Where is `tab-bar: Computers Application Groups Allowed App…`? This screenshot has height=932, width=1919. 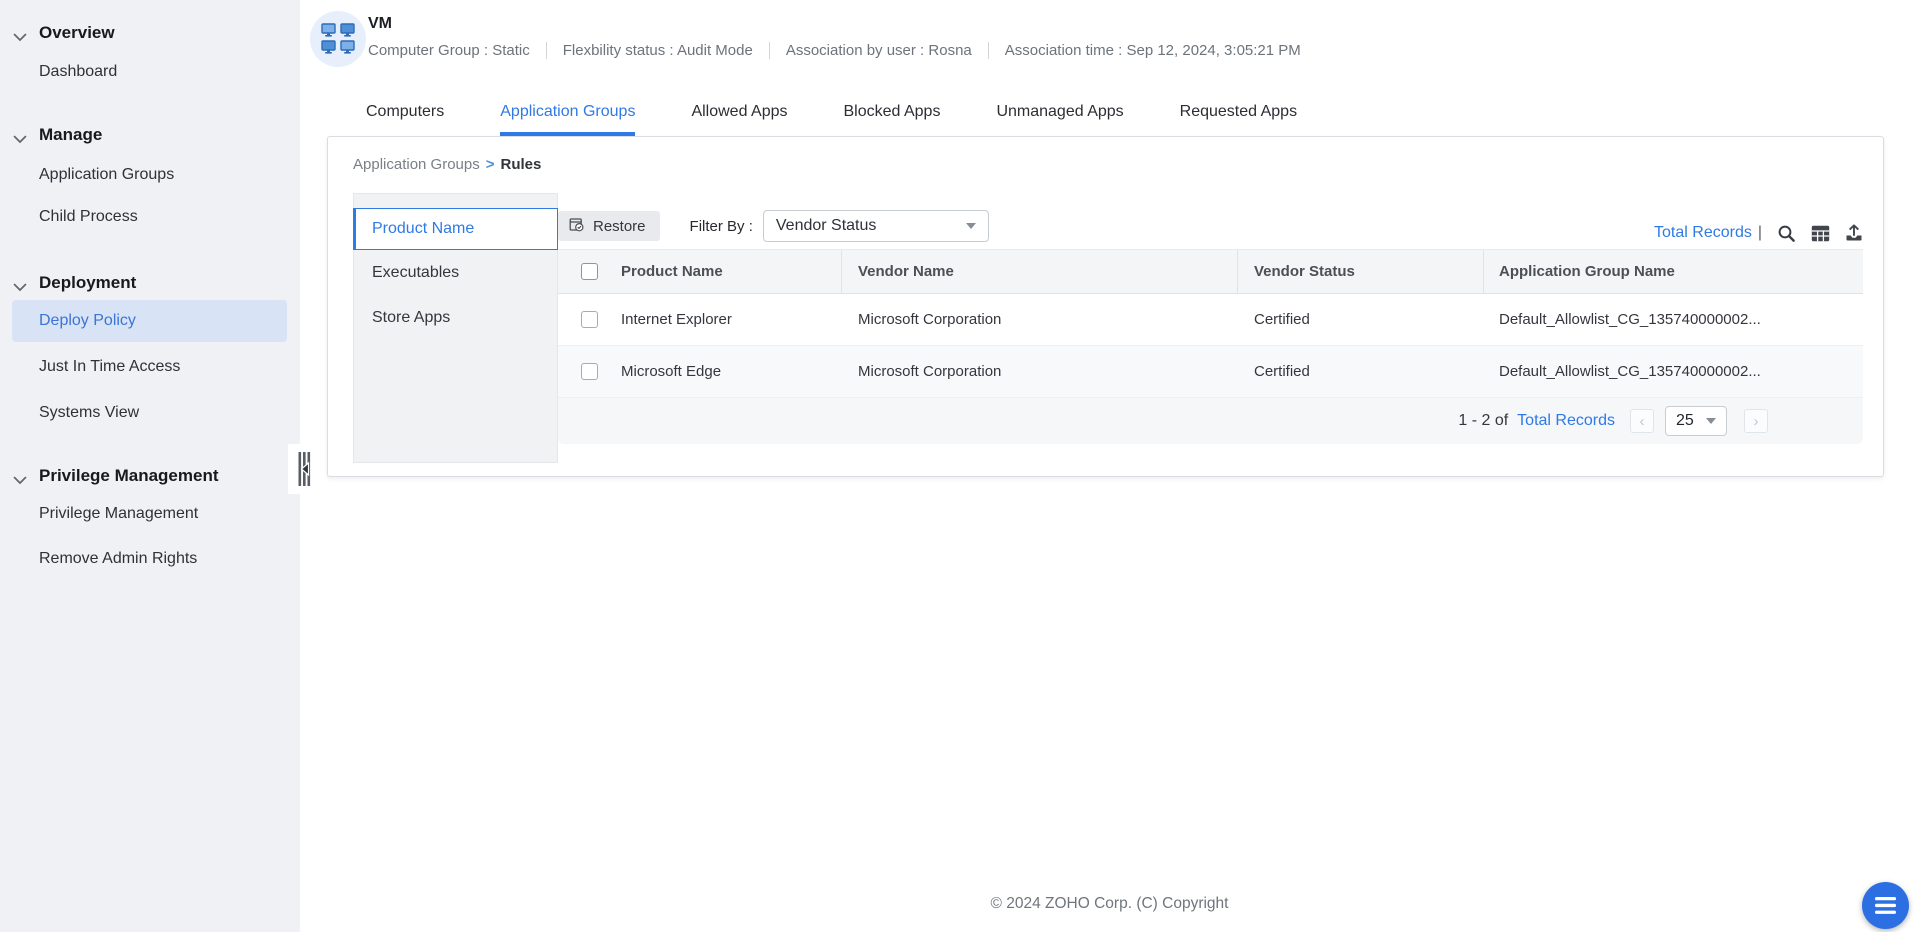 tab-bar: Computers Application Groups Allowed App… is located at coordinates (831, 114).